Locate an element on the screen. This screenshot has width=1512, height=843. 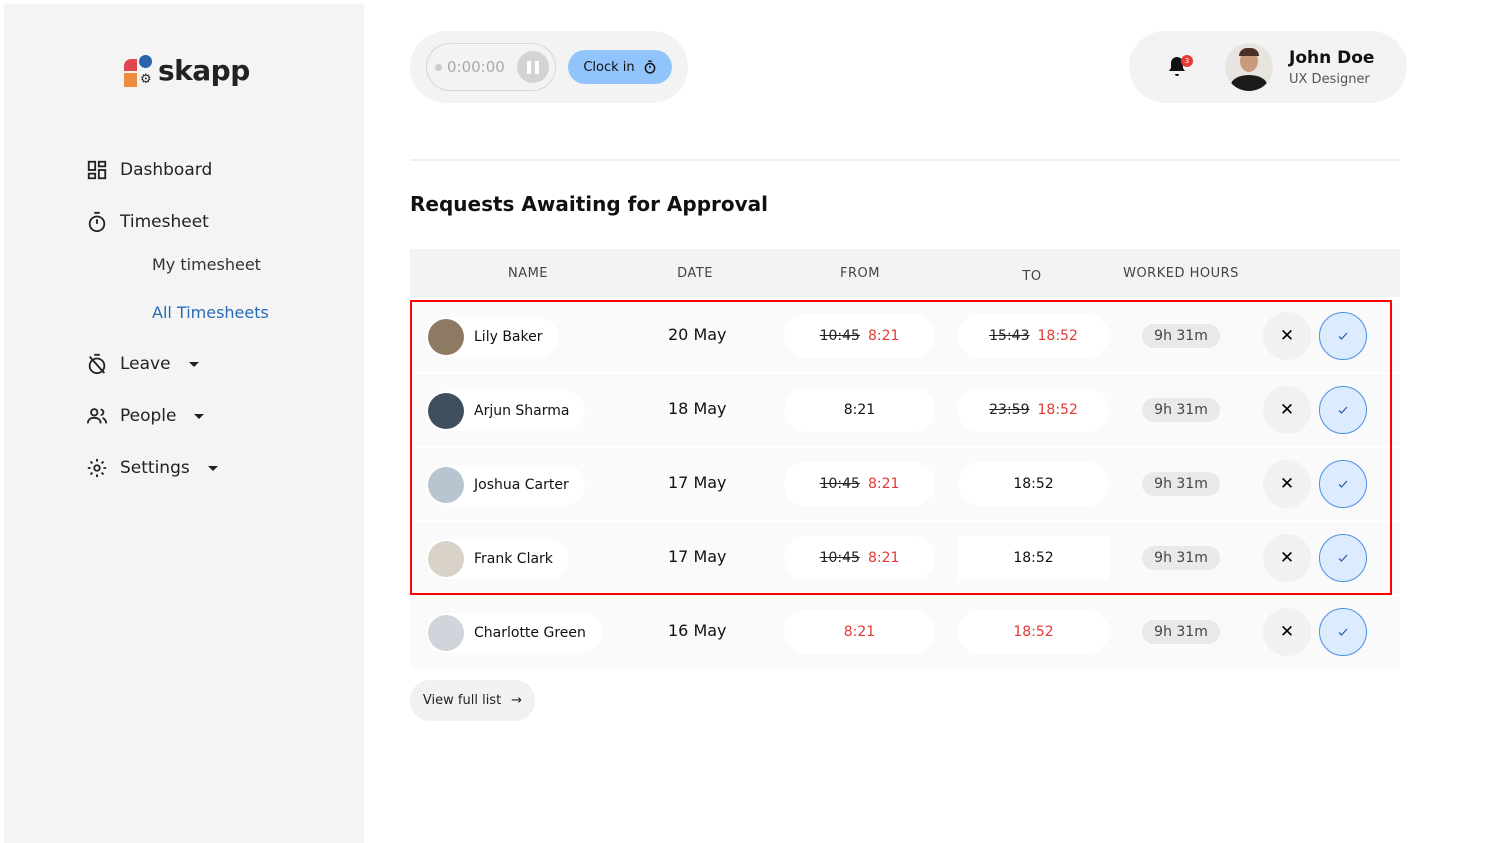
to-time: 15:43 18:52 is located at coordinates (1033, 336).